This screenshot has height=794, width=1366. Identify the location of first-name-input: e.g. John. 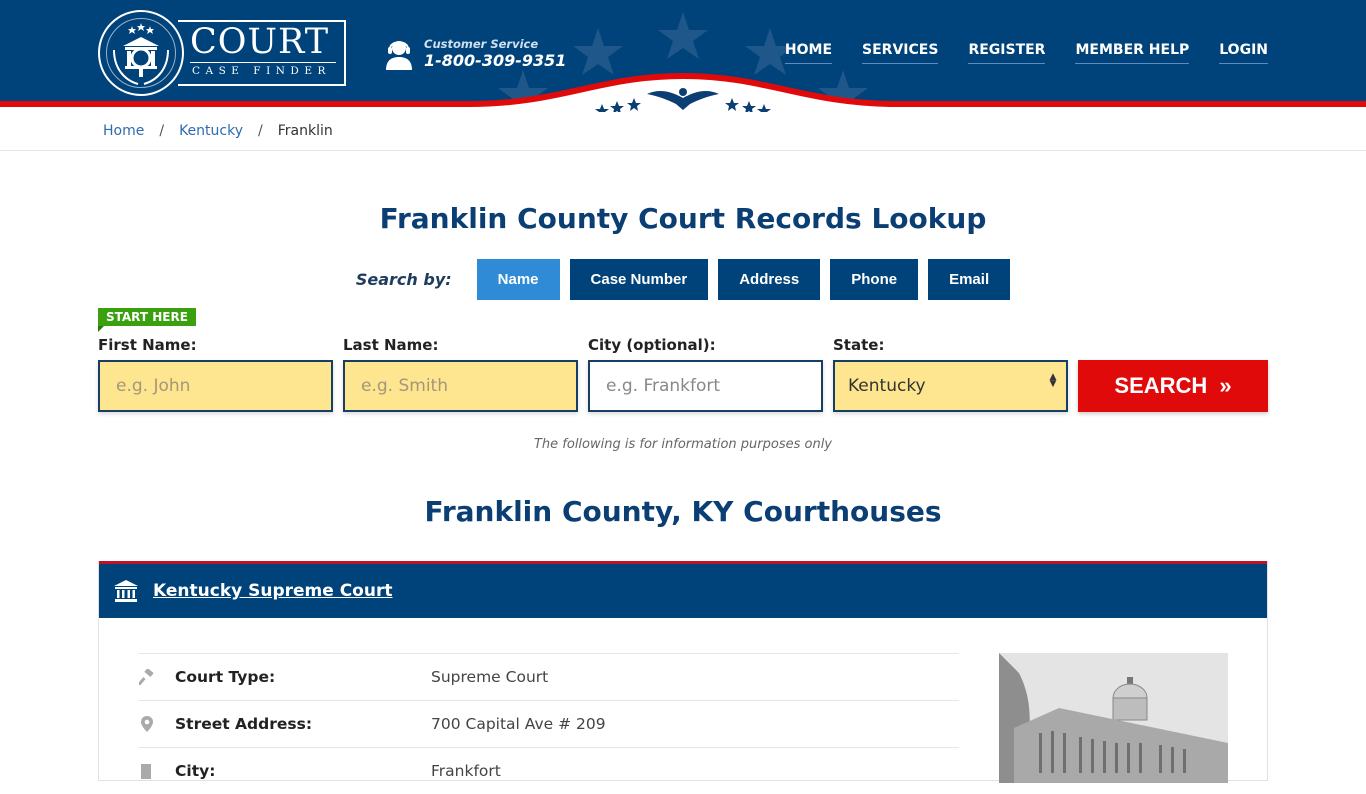
(215, 386).